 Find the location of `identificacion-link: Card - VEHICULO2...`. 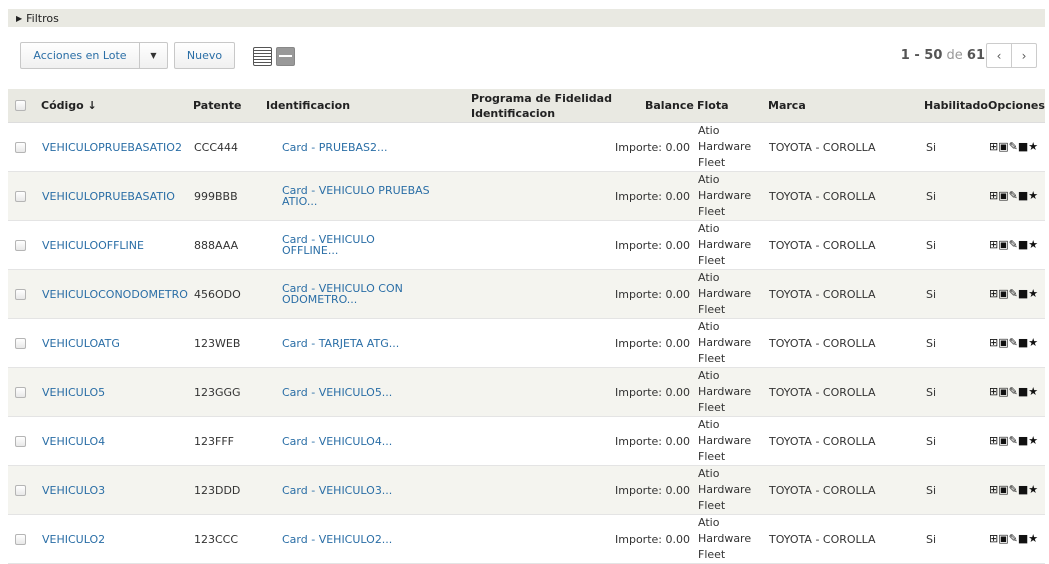

identificacion-link: Card - VEHICULO2... is located at coordinates (337, 539).